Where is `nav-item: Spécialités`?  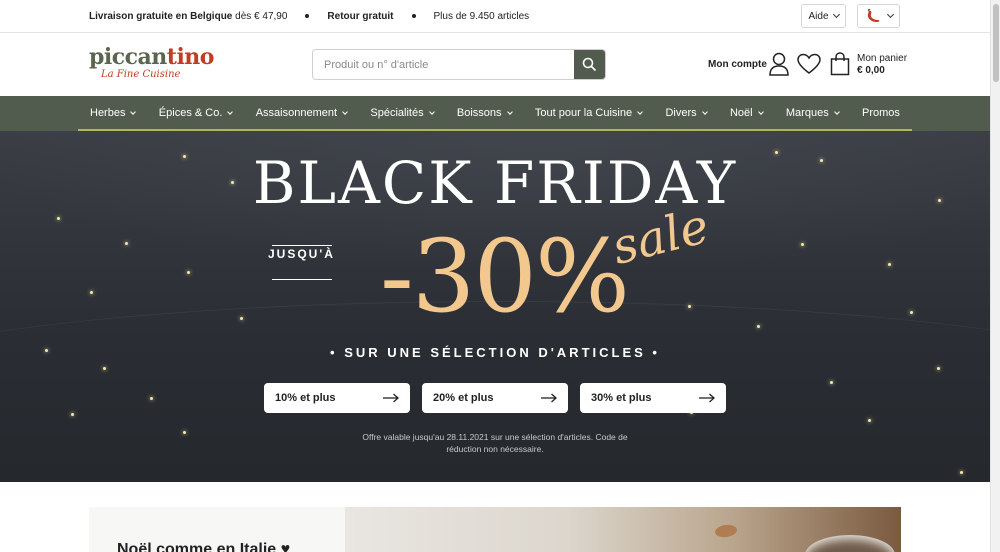
nav-item: Spécialités is located at coordinates (402, 112).